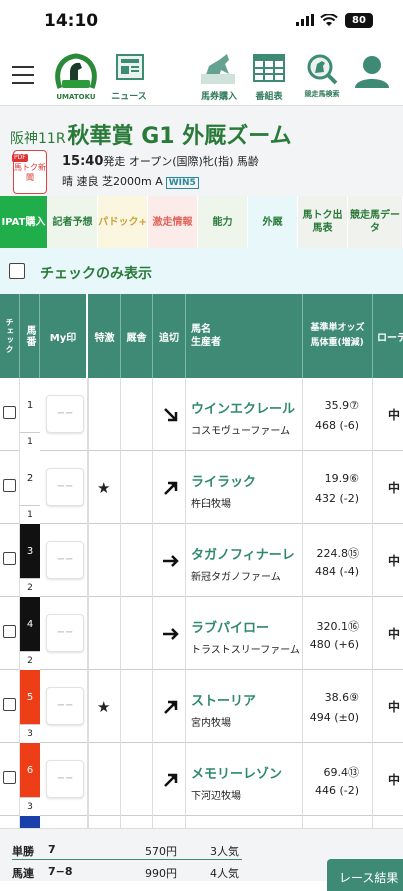 The height and width of the screenshot is (891, 403). What do you see at coordinates (71, 21) in the screenshot?
I see `clock: 14:10` at bounding box center [71, 21].